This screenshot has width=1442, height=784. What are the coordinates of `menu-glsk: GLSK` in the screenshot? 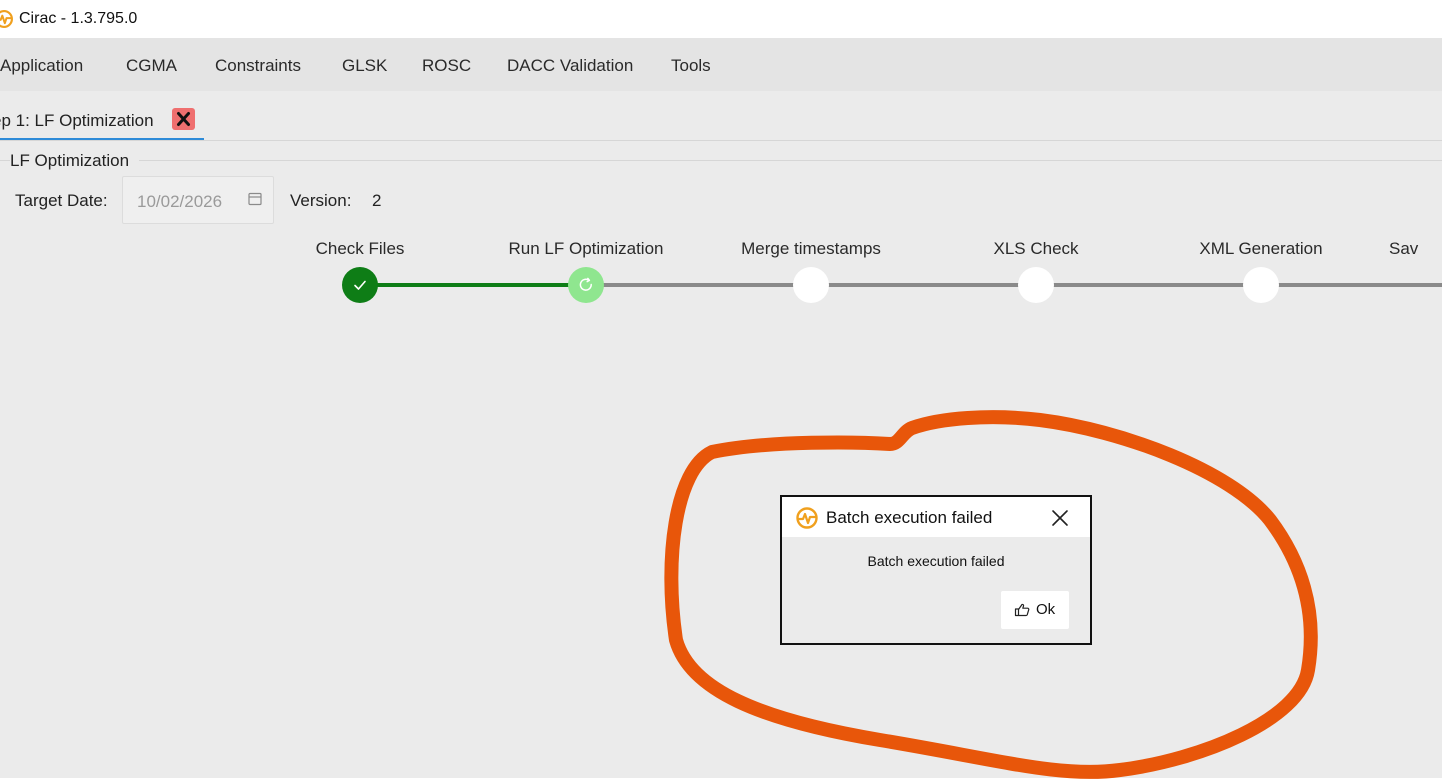 It's located at (364, 66).